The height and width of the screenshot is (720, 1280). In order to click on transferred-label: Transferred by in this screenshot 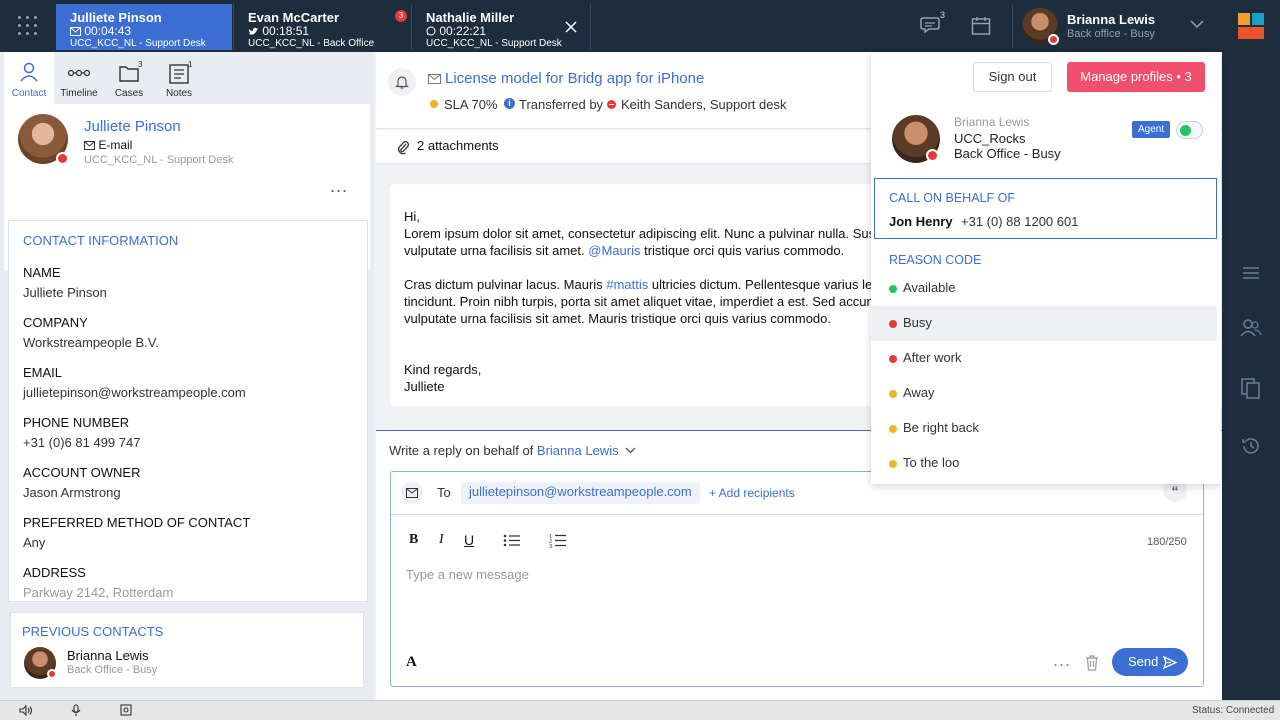, I will do `click(561, 104)`.